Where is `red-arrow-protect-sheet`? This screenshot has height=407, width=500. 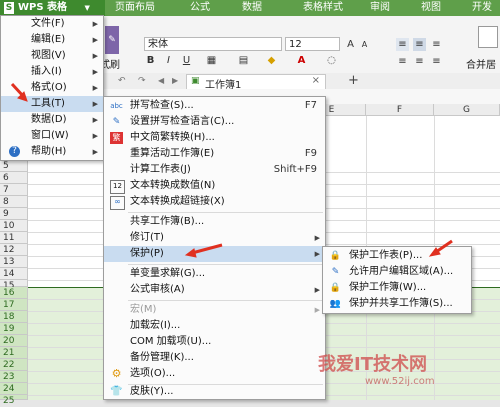 red-arrow-protect-sheet is located at coordinates (440, 248).